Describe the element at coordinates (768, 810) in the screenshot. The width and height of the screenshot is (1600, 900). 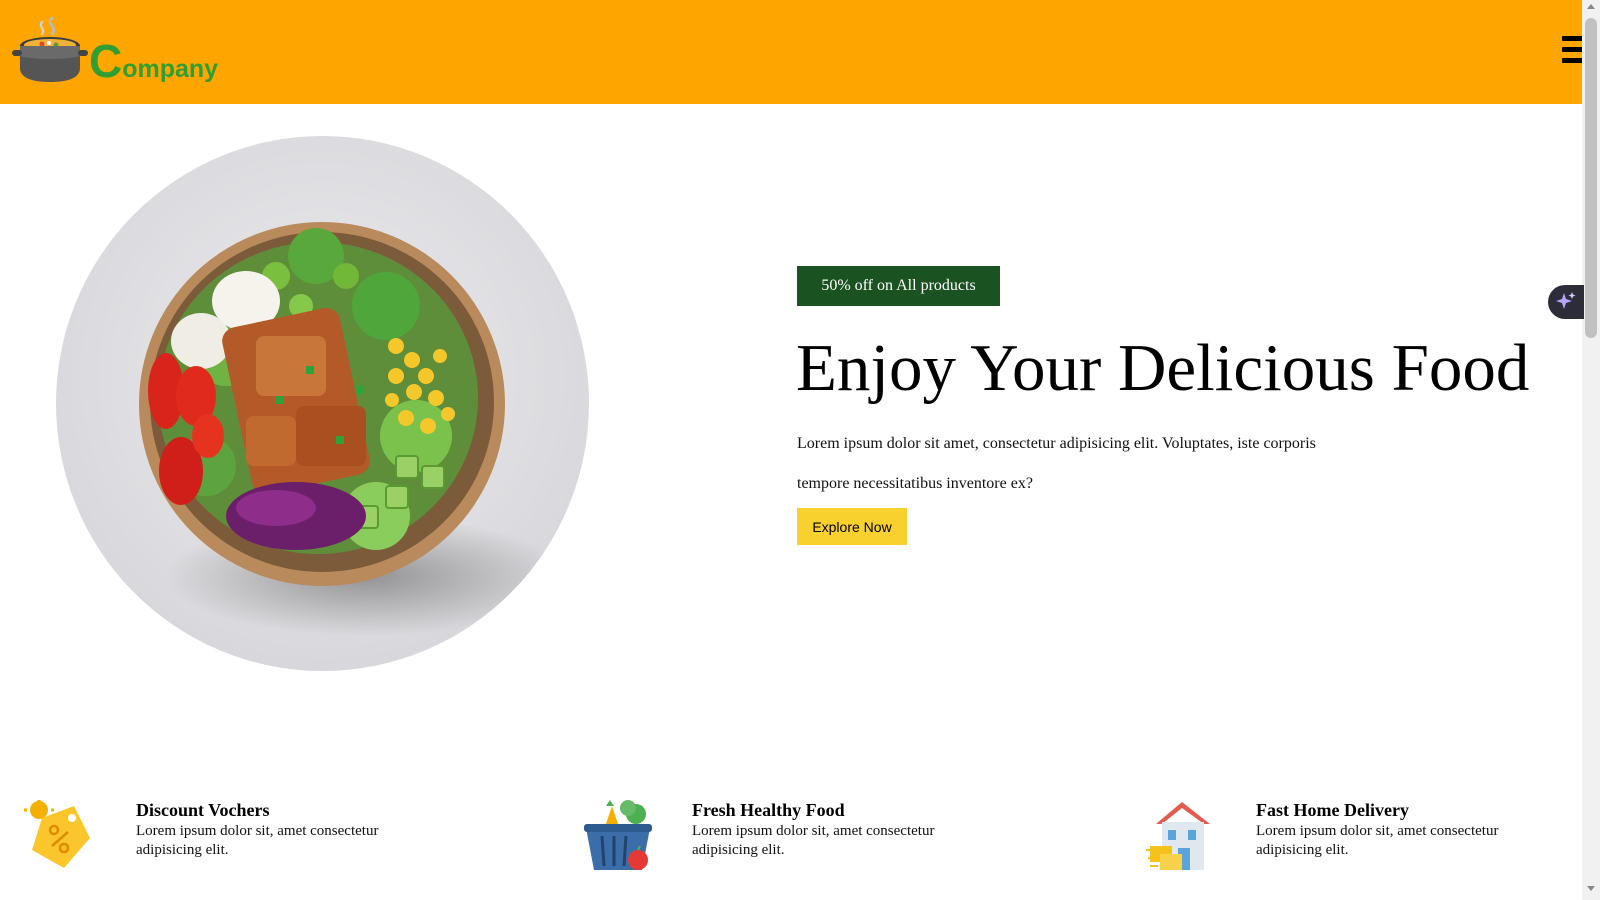
I see `feature-title: Fresh Healthy Food` at that location.